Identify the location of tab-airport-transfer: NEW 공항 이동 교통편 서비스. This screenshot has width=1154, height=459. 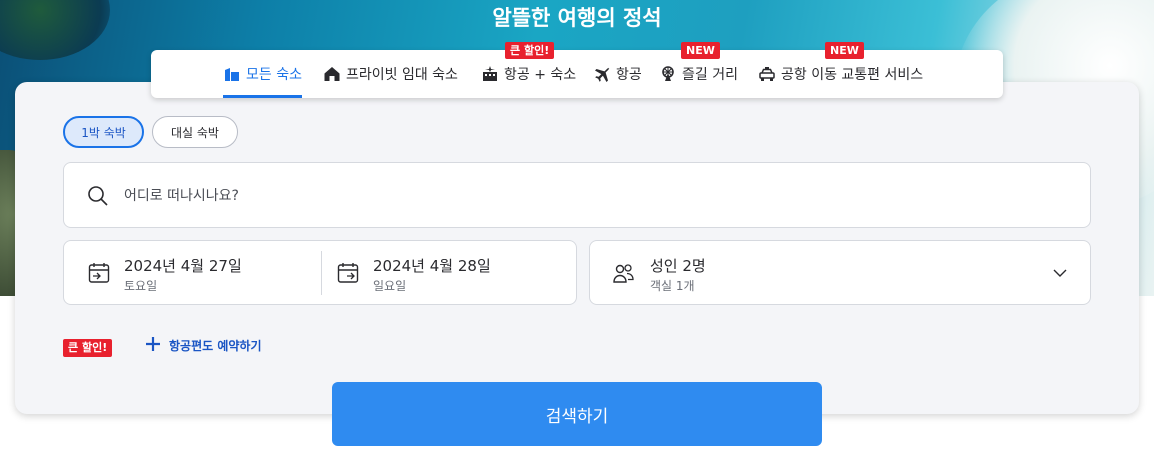
(841, 70).